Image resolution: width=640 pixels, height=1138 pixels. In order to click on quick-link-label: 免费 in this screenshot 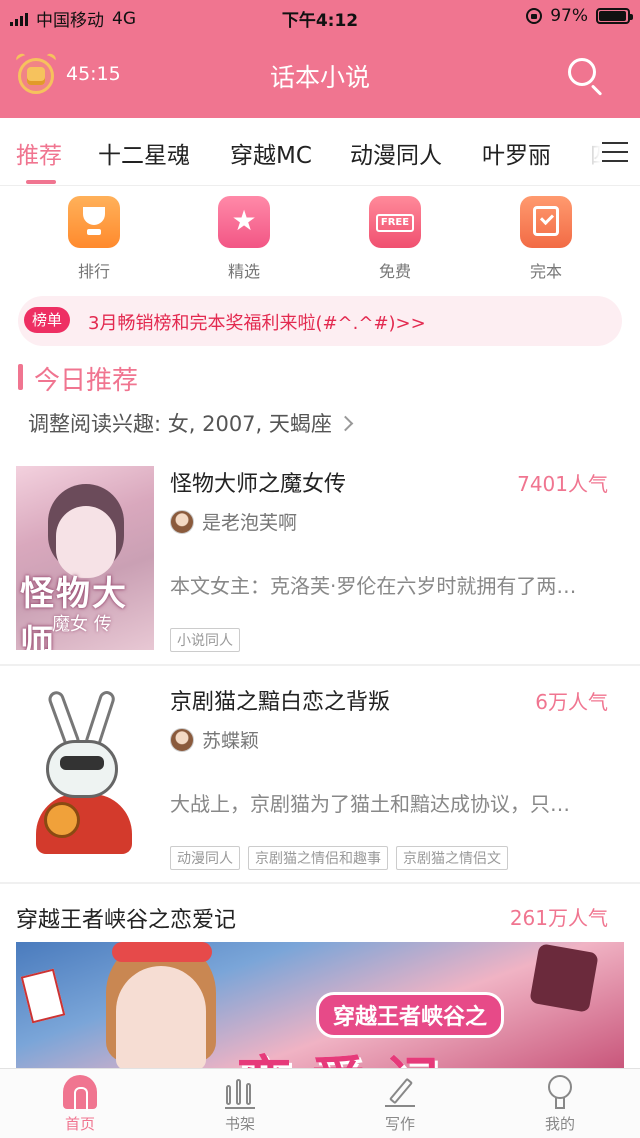, I will do `click(394, 271)`.